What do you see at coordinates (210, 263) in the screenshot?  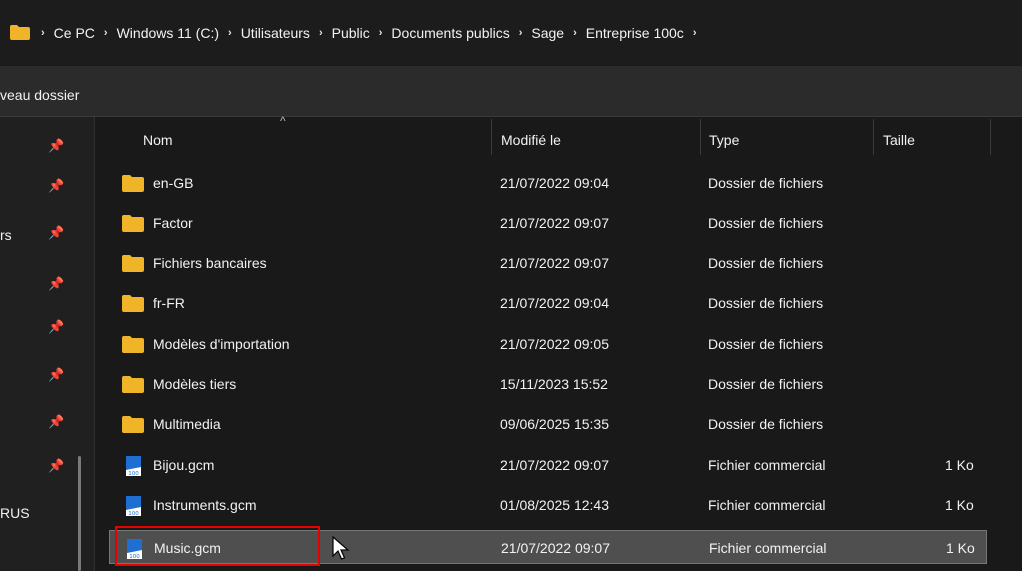 I see `file-name: Fichiers bancaires` at bounding box center [210, 263].